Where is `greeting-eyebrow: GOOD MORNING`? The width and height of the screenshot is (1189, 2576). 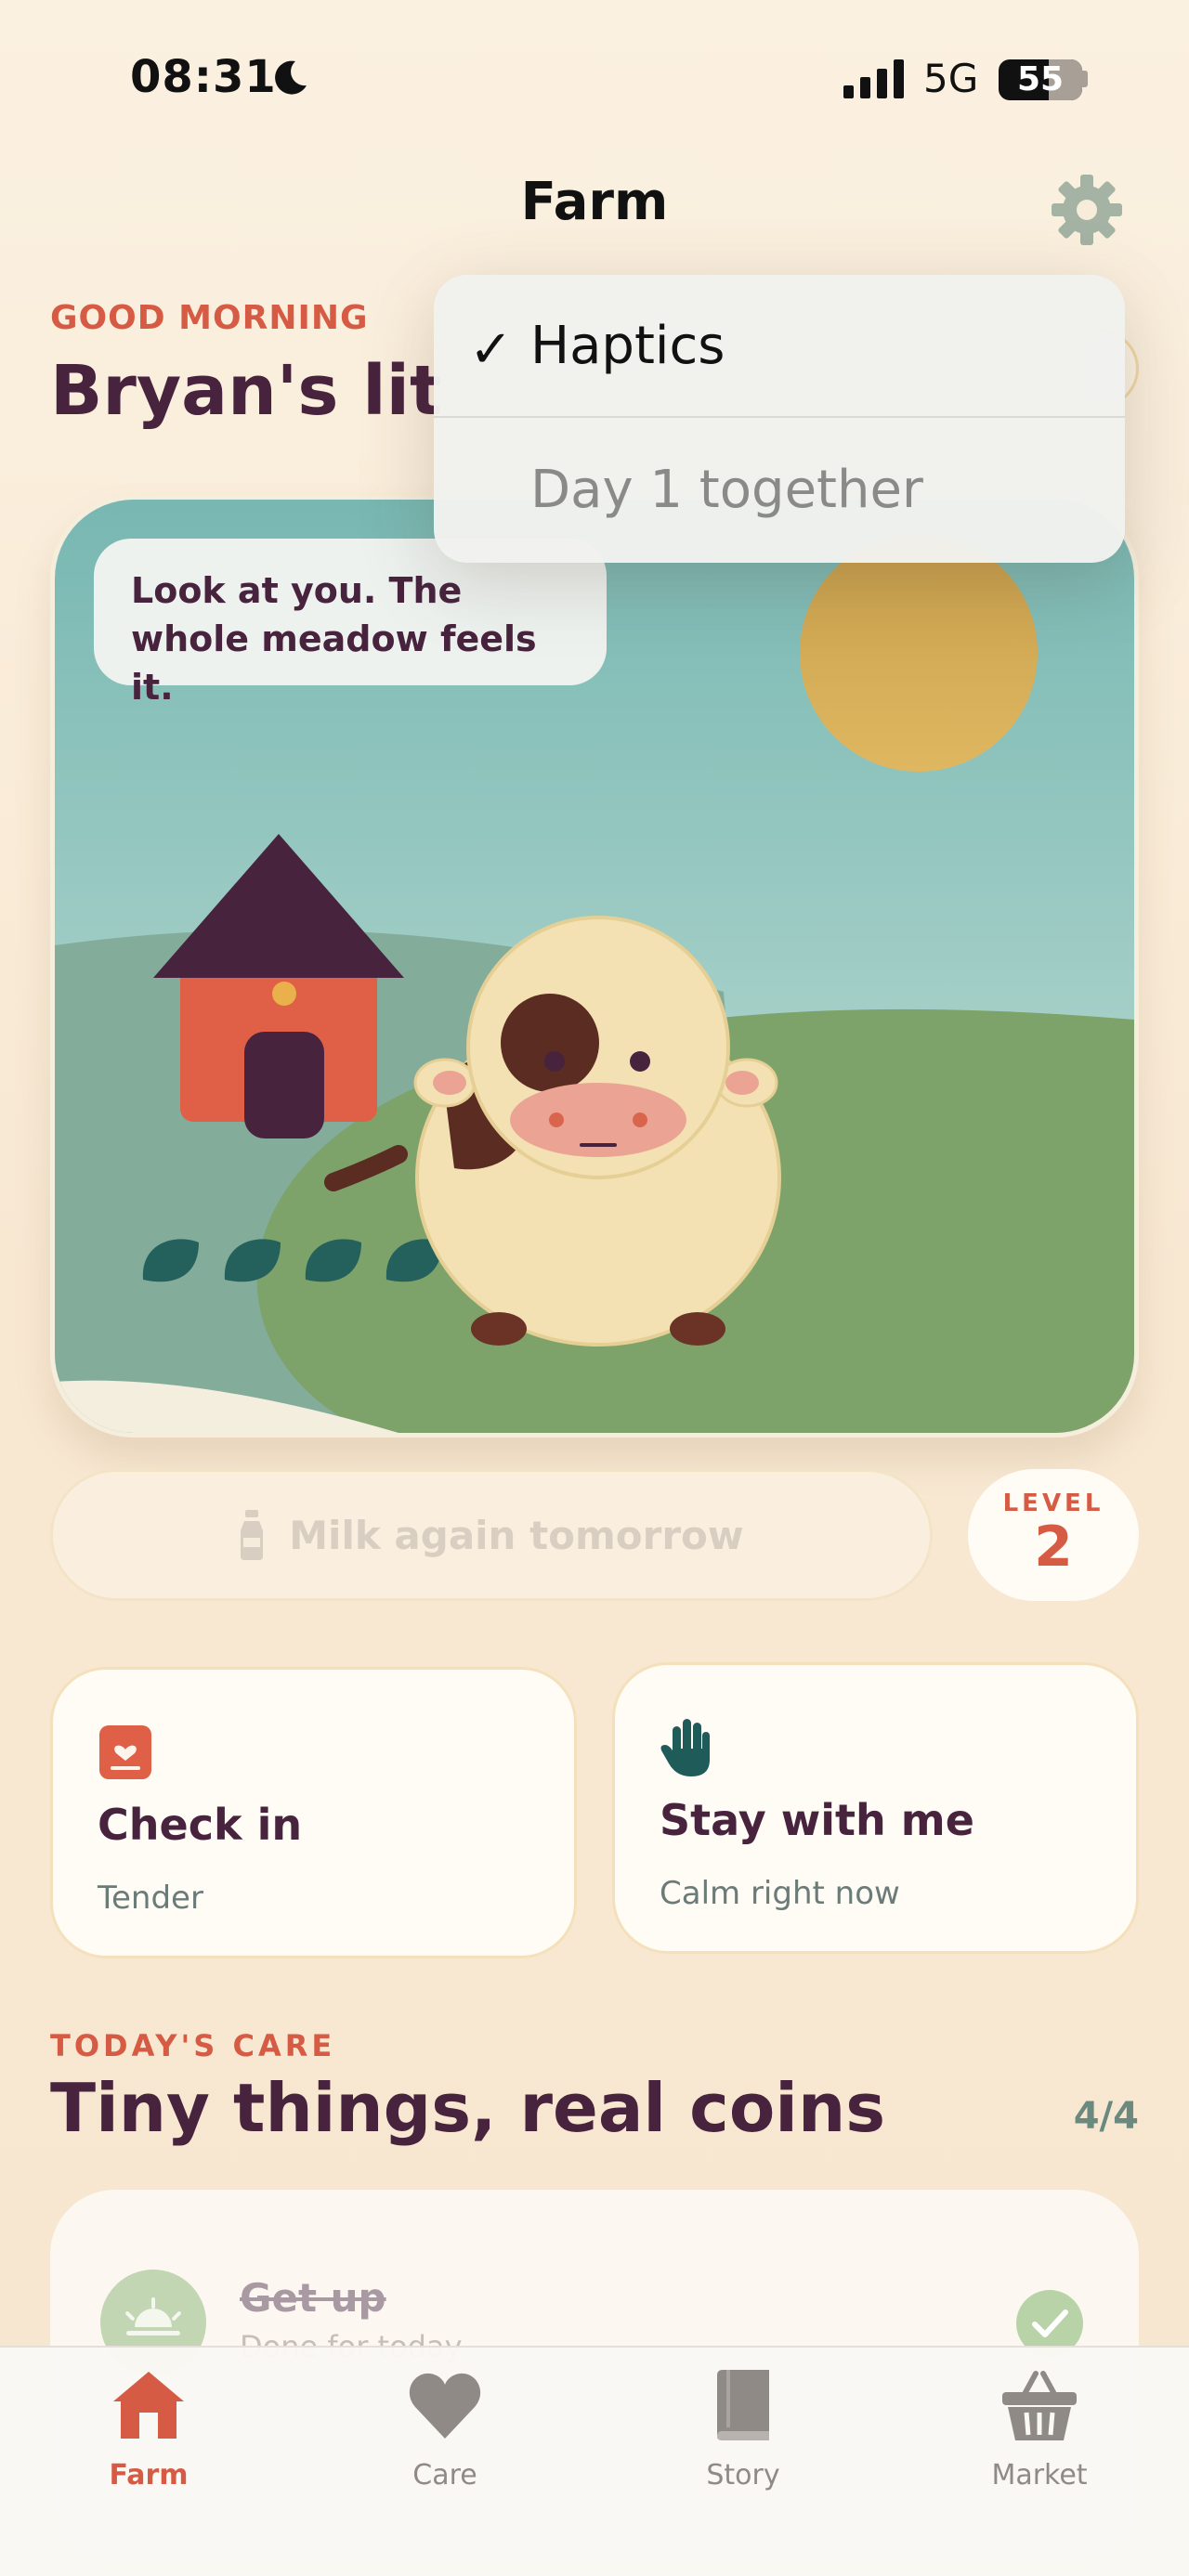
greeting-eyebrow: GOOD MORNING is located at coordinates (209, 318).